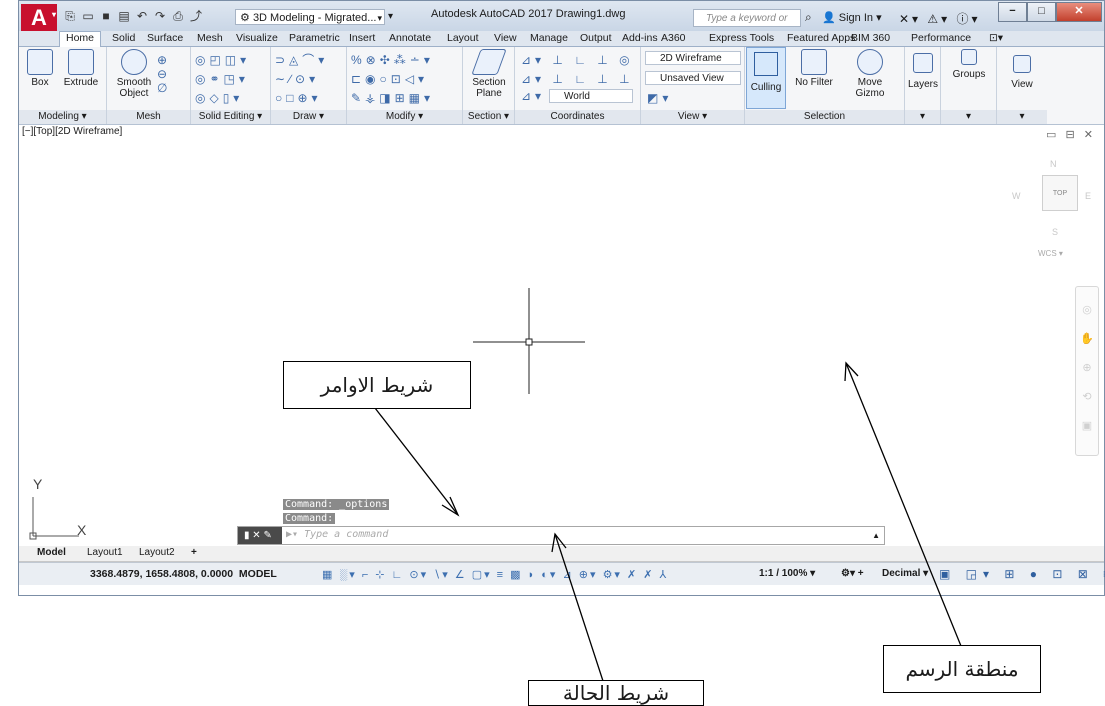 The height and width of the screenshot is (706, 1105). Describe the element at coordinates (106, 16) in the screenshot. I see `save-icon: ■` at that location.